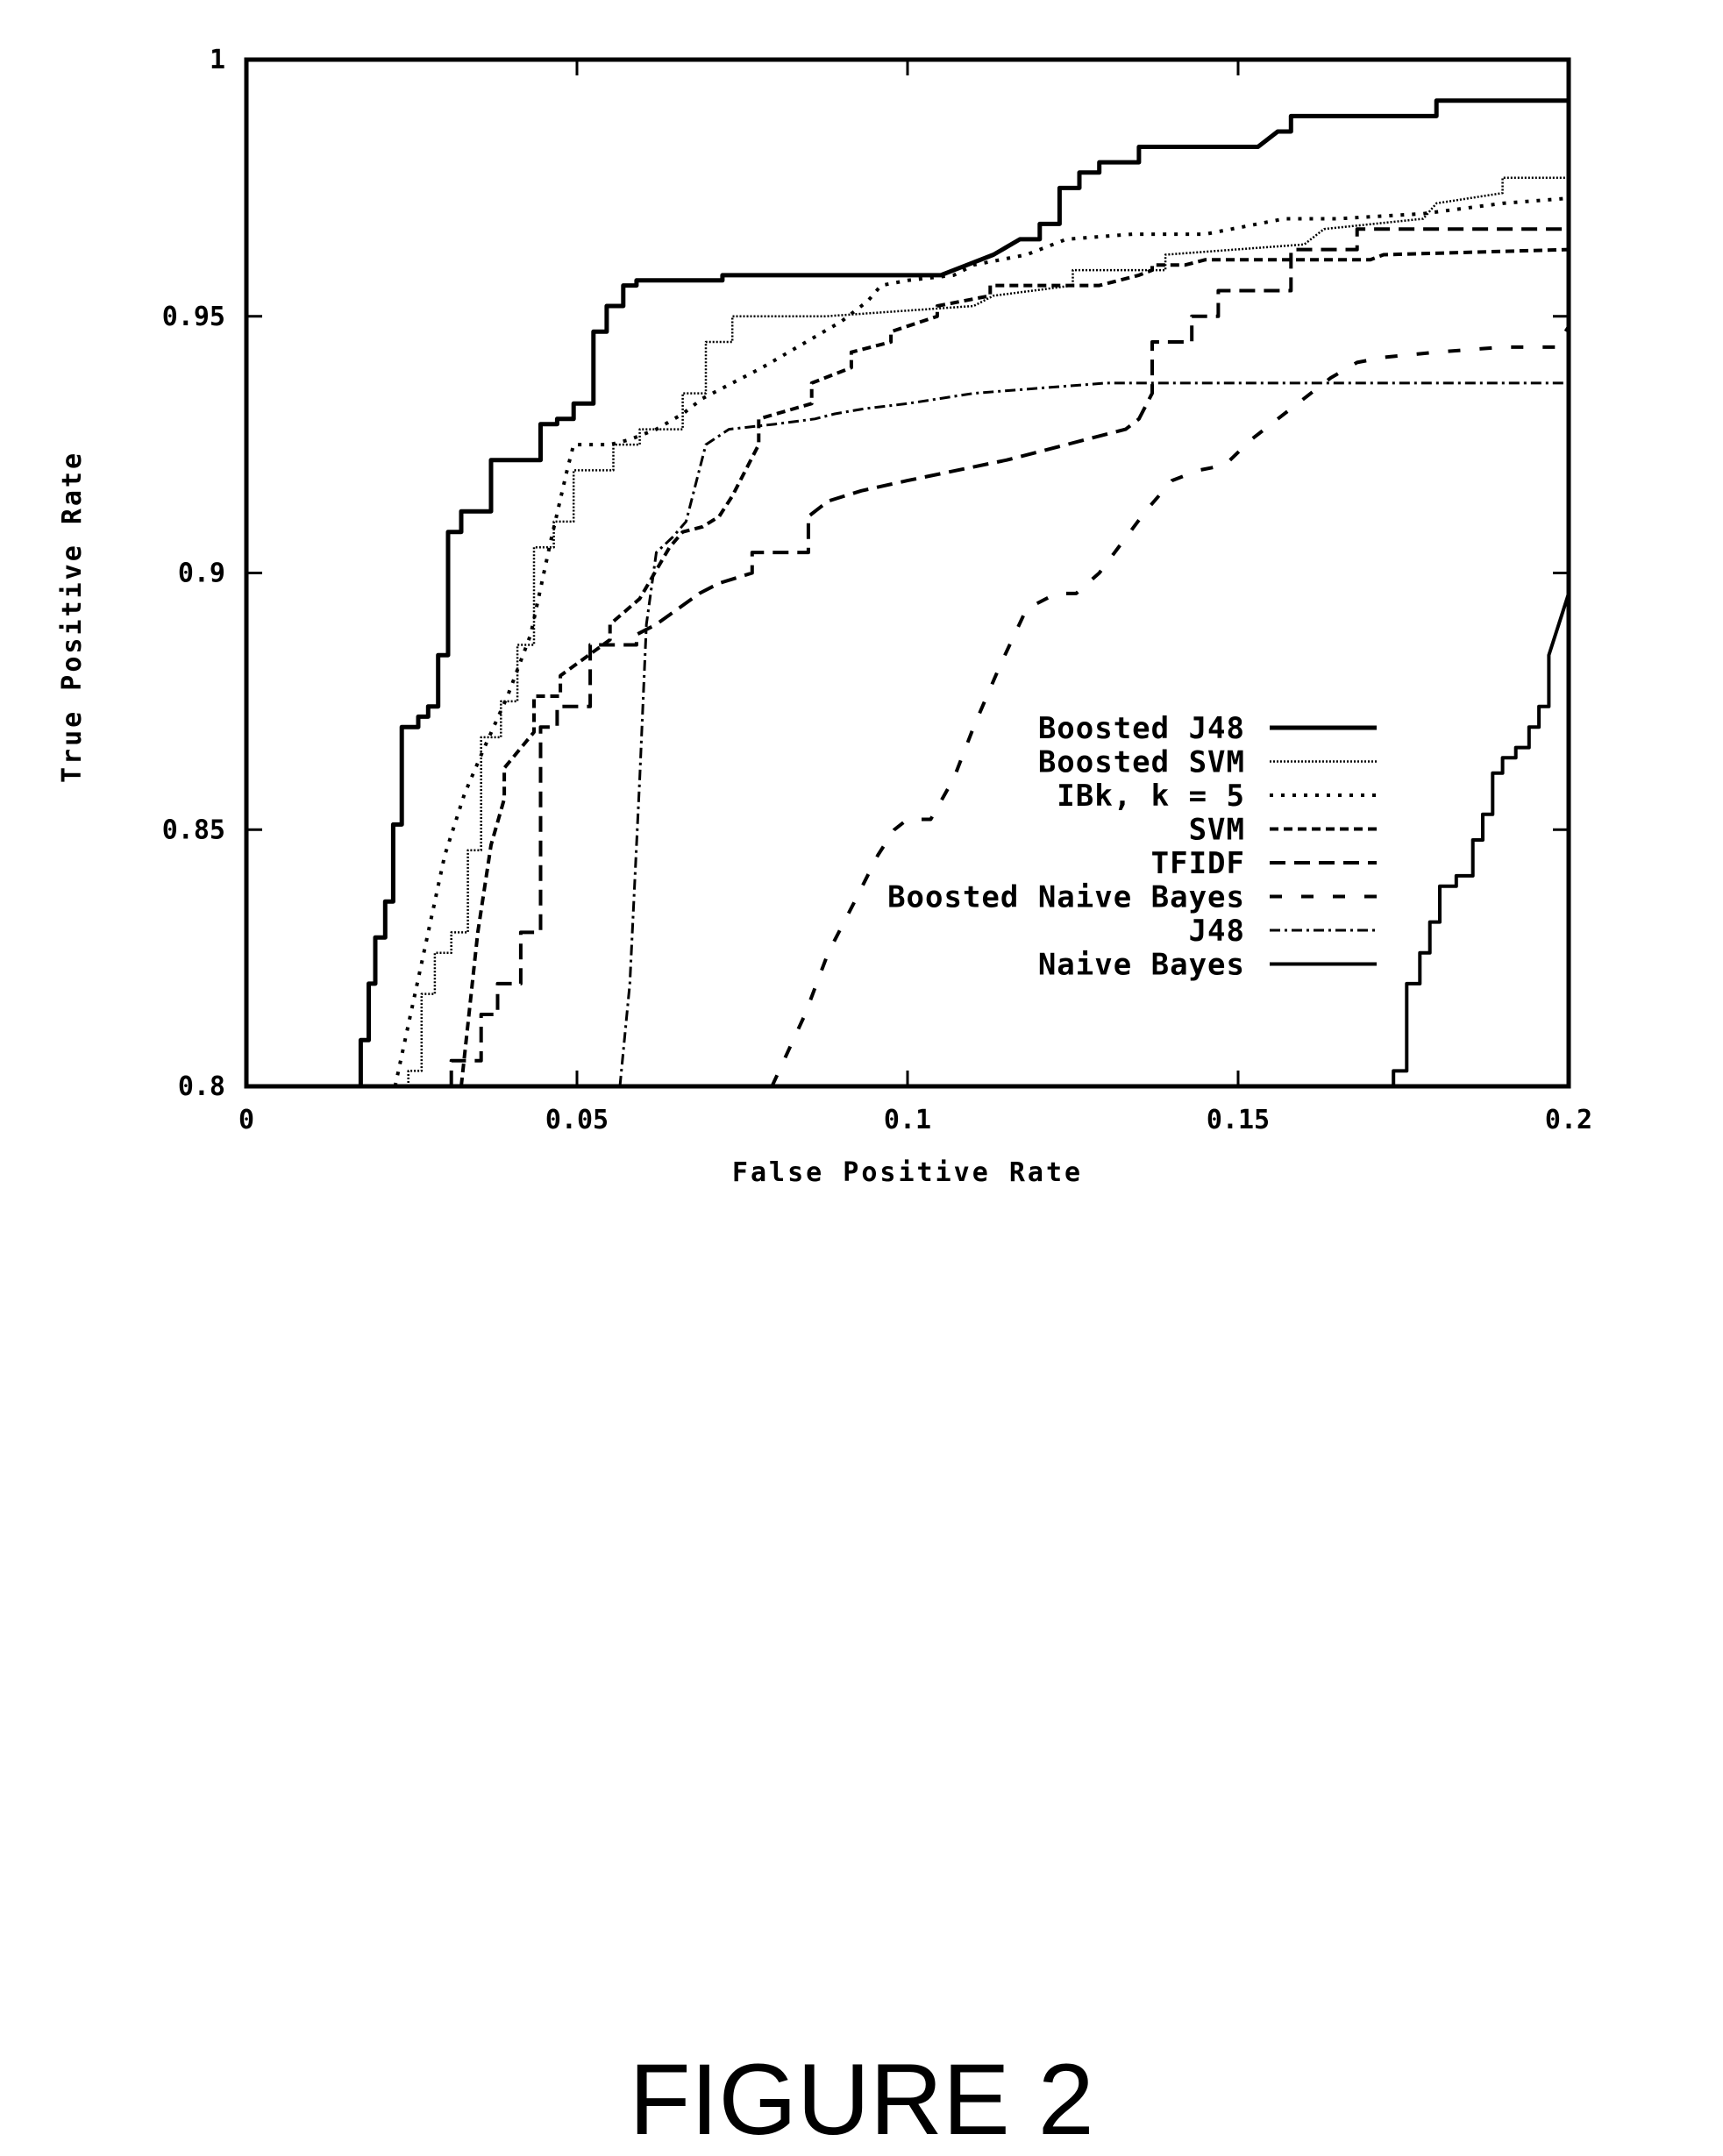  Describe the element at coordinates (907, 1120) in the screenshot. I see `x-tick-label: 0.1` at that location.